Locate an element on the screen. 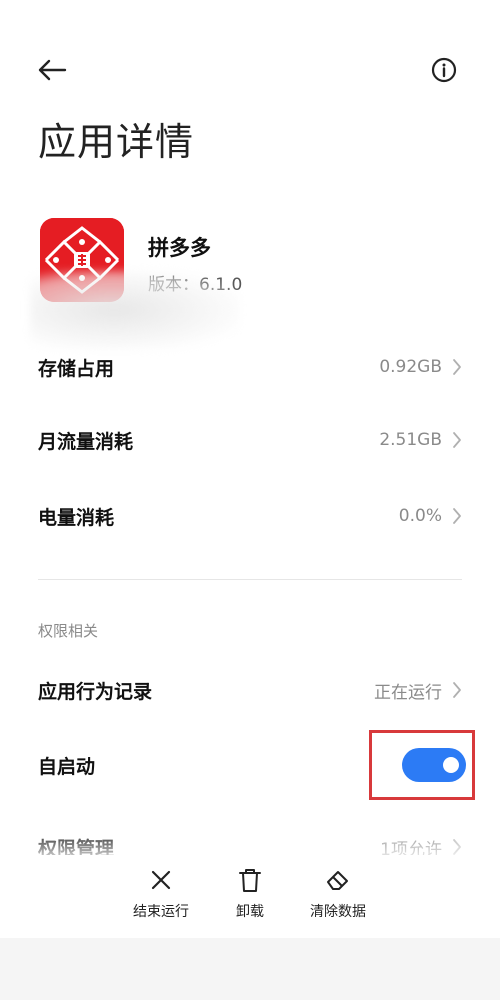 This screenshot has height=1000, width=500. storage-row: 存储占用 0.92GB is located at coordinates (251, 367).